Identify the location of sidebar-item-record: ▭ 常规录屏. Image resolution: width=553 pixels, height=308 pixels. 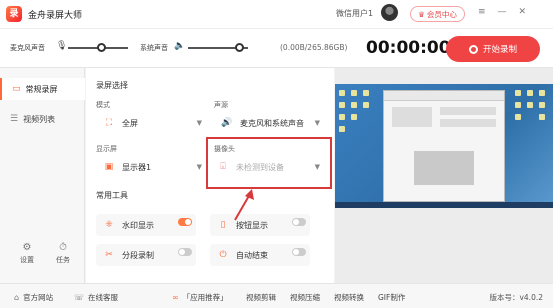
(42, 89).